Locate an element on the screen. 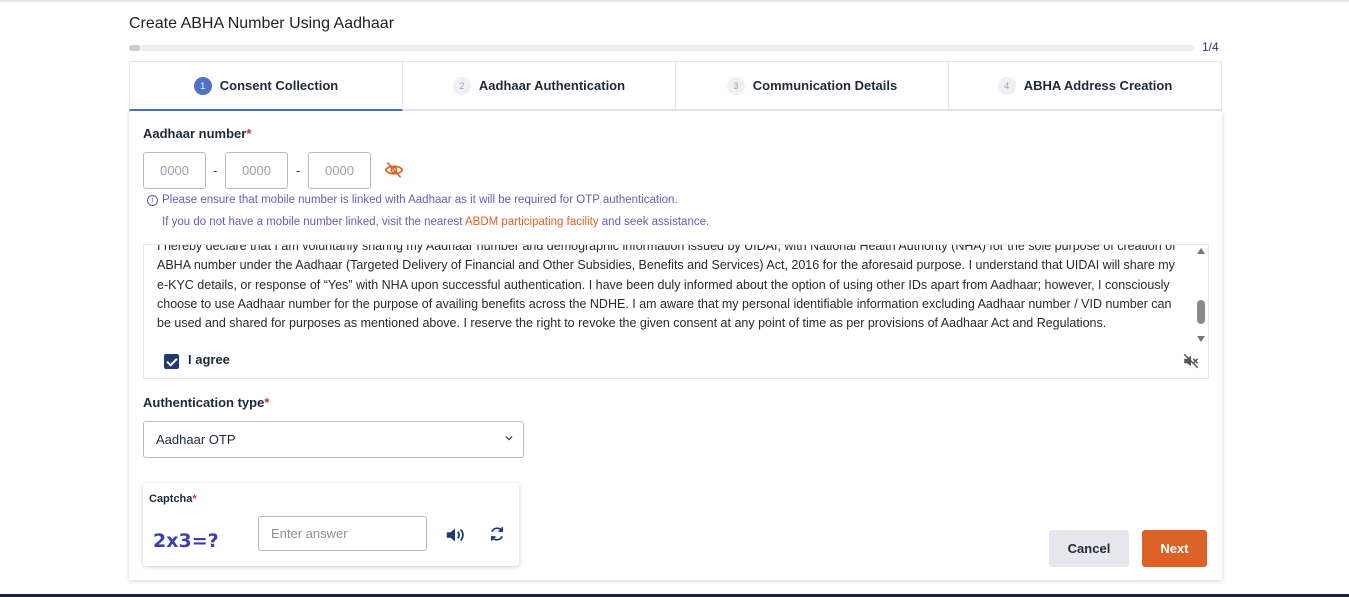  top-border is located at coordinates (674, 1).